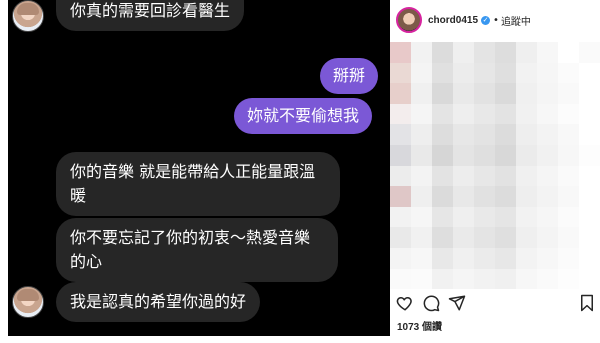  I want to click on verified-badge-icon: ✓, so click(486, 20).